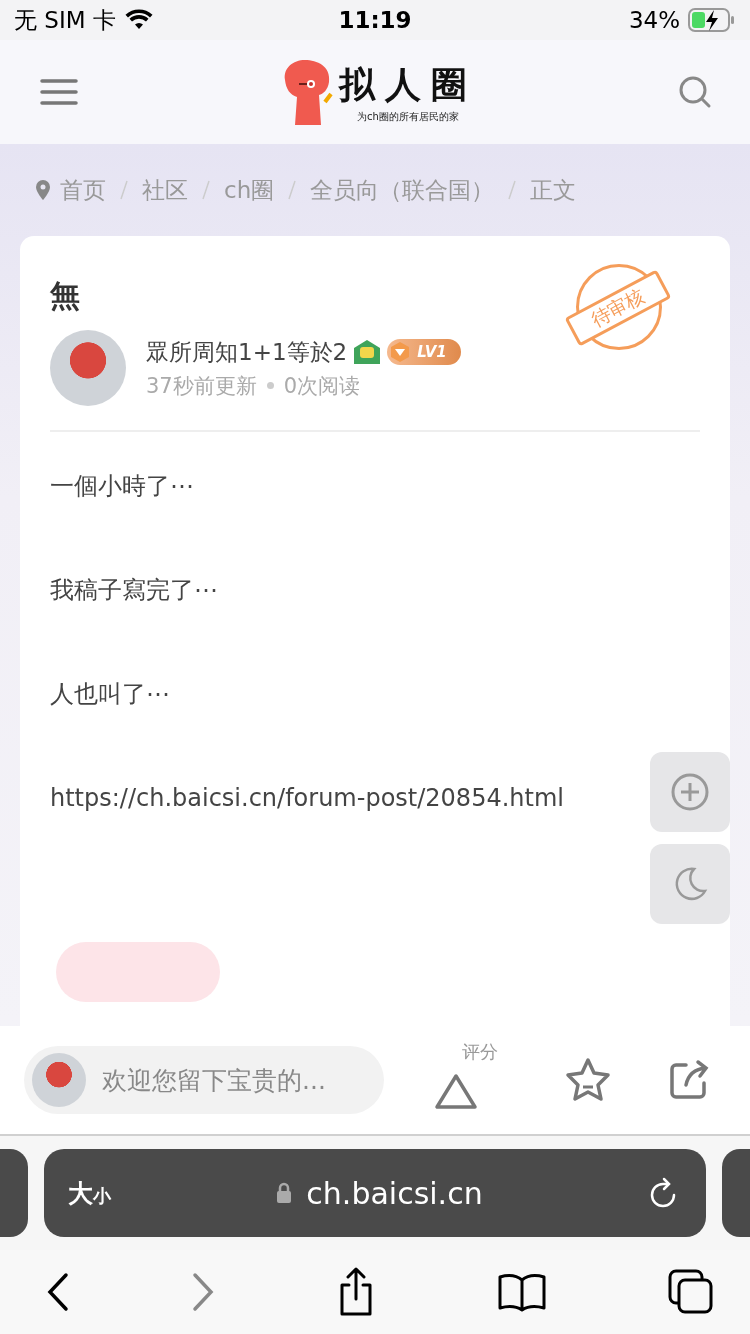 This screenshot has height=1334, width=750. Describe the element at coordinates (65, 296) in the screenshot. I see `post-title: 無` at that location.